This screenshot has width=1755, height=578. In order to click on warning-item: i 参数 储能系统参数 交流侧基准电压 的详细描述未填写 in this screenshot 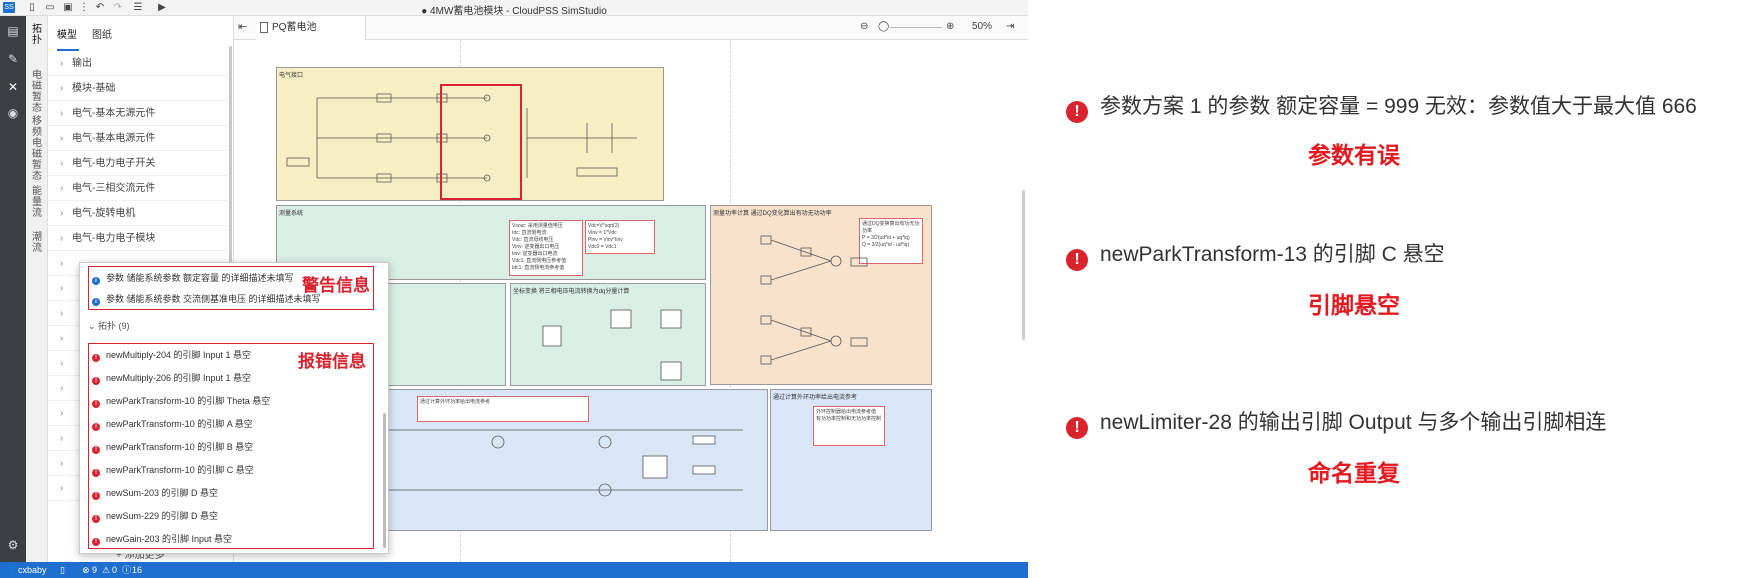, I will do `click(206, 299)`.